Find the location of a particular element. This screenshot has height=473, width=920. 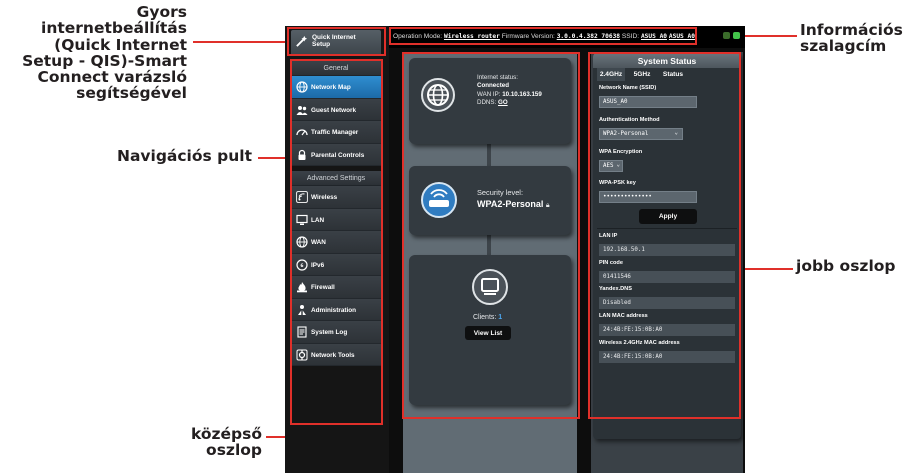

annotation-info: Információs szalagcím is located at coordinates (851, 38).